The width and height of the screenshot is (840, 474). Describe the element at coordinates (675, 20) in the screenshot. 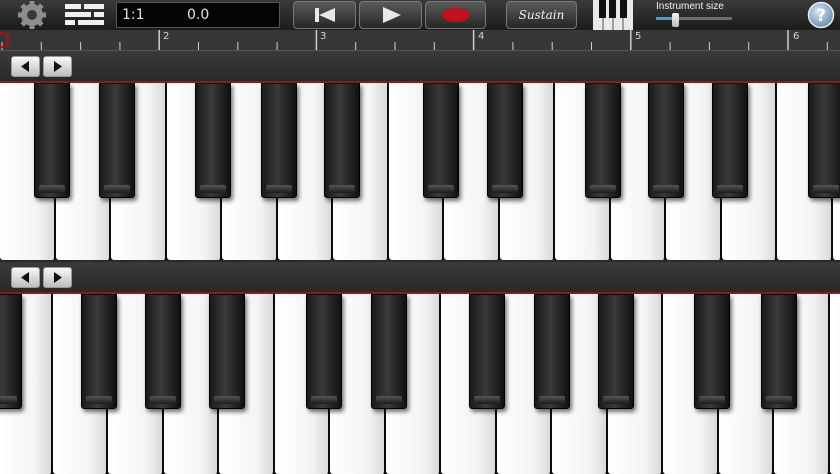

I see `instrument-size-thumb` at that location.